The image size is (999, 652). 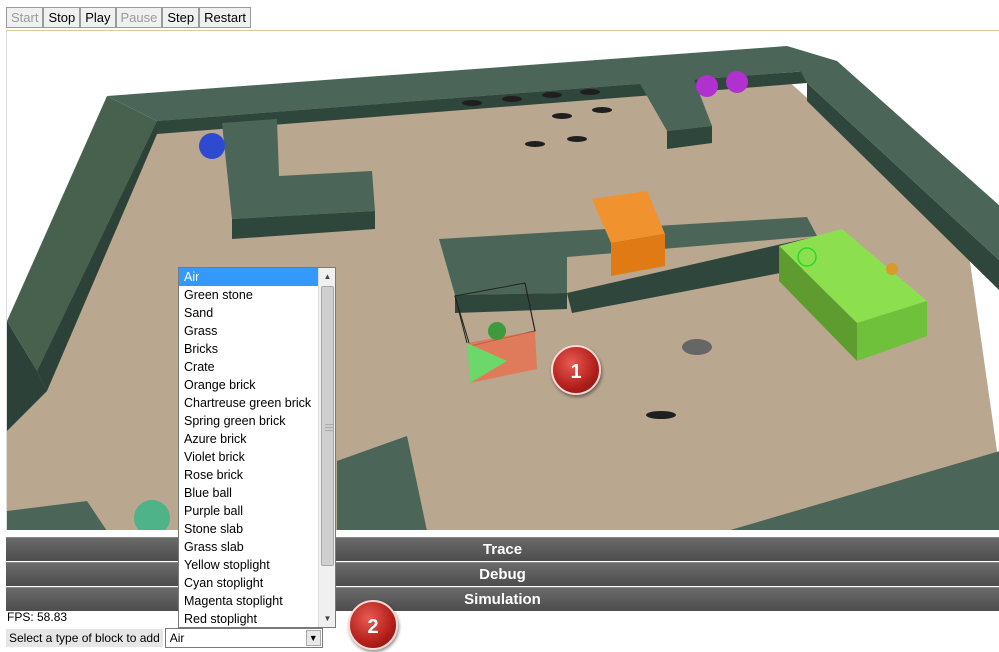 I want to click on block-option: Rose brick, so click(x=248, y=475).